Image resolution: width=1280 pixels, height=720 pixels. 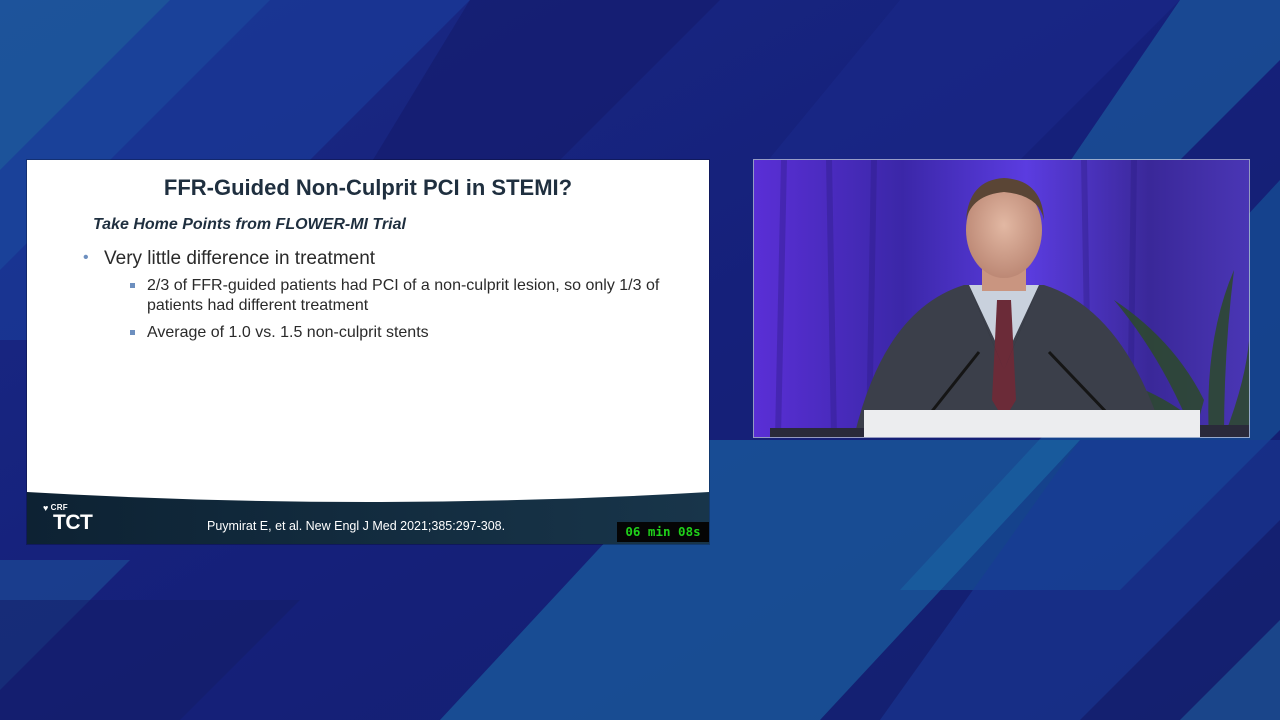 What do you see at coordinates (249, 224) in the screenshot?
I see `slide-subtitle: Take Home Points from FLOWER-MI Trial` at bounding box center [249, 224].